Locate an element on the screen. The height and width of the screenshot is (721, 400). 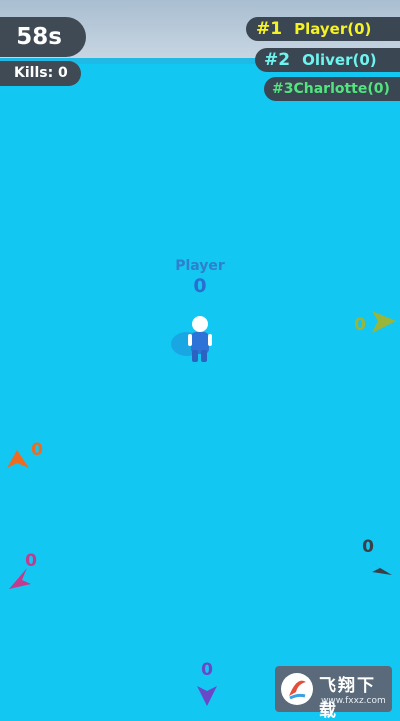
leaderboard-rank: #2 is located at coordinates (277, 60).